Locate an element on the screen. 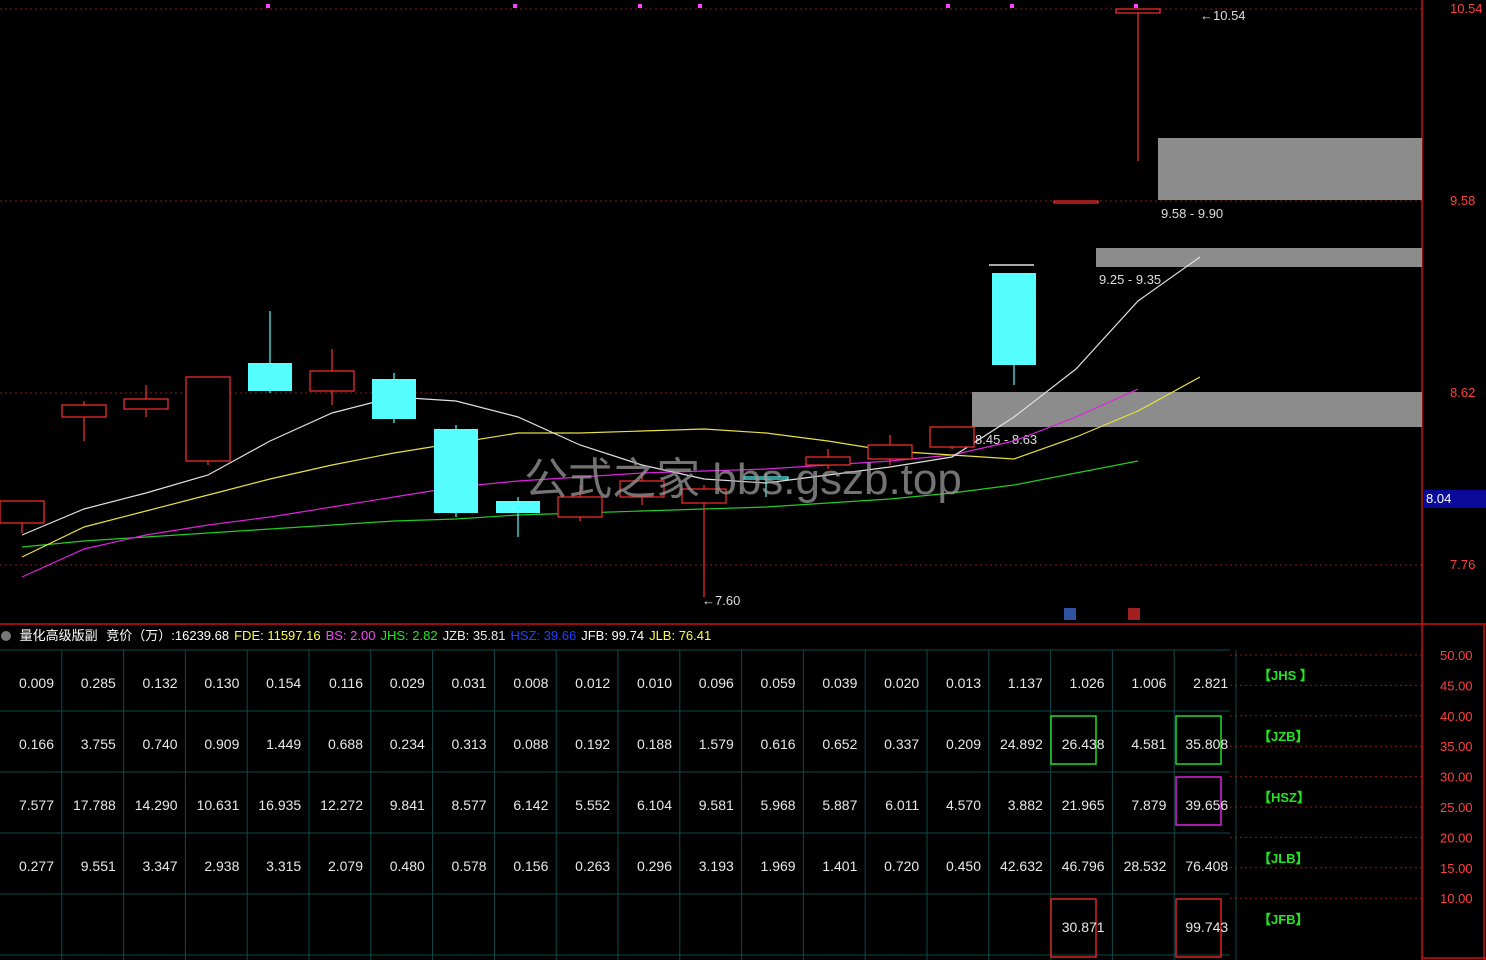 Image resolution: width=1486 pixels, height=960 pixels. table-cell: 0.059 is located at coordinates (778, 683).